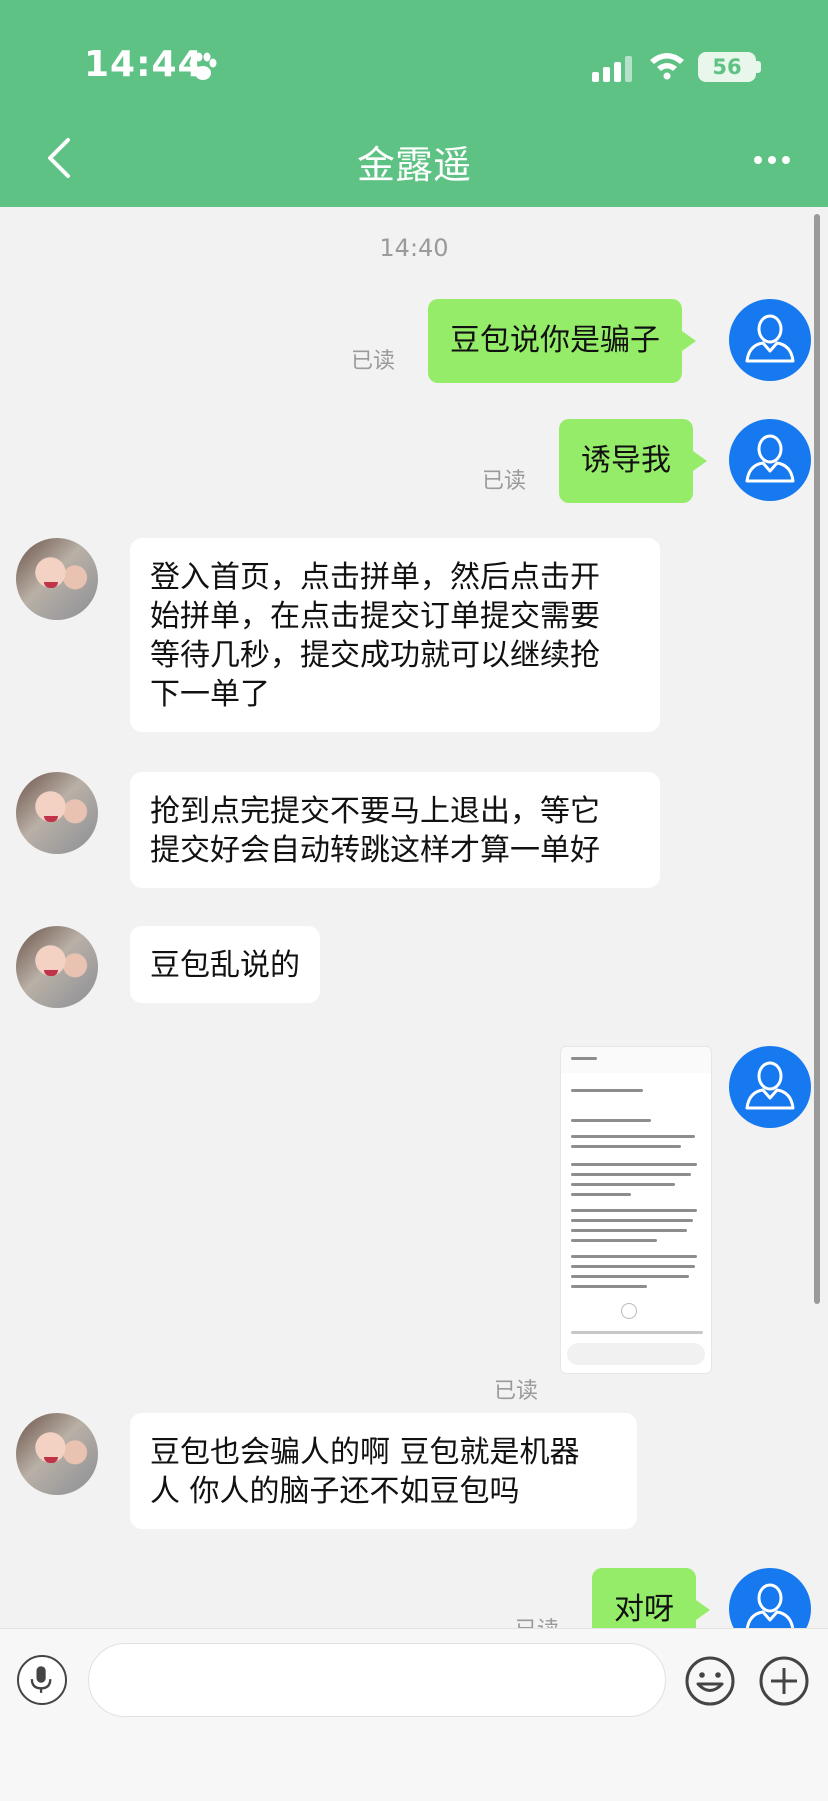 The image size is (828, 1801). I want to click on more-icon, so click(772, 160).